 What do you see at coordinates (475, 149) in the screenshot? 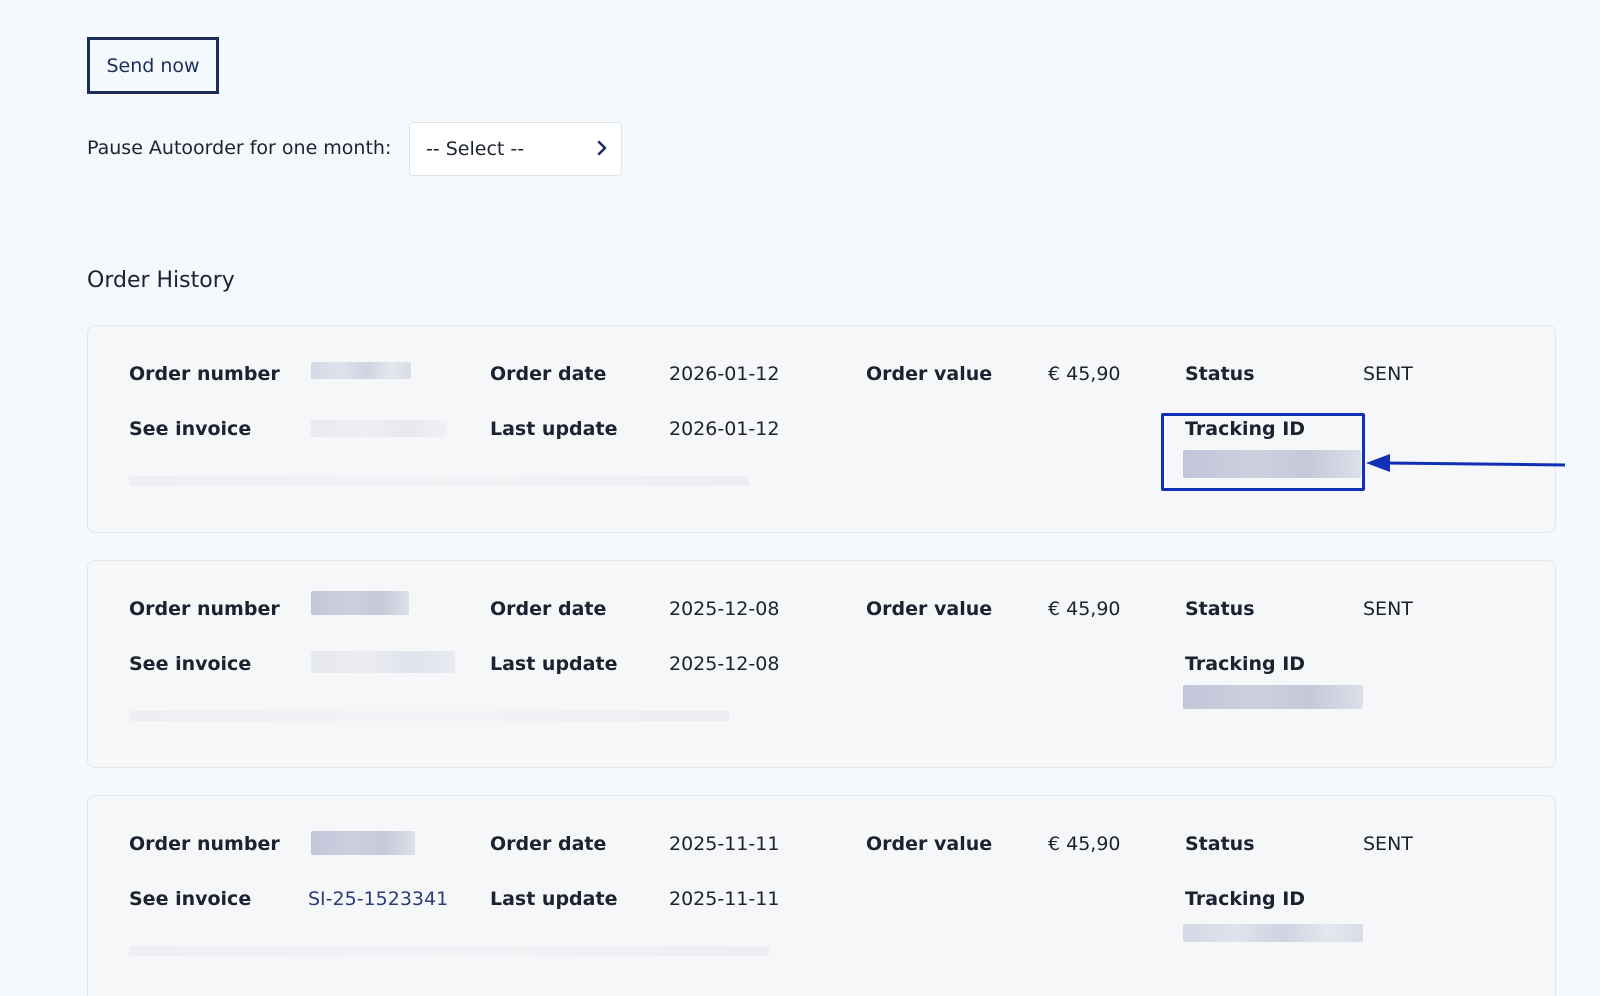
I see `pause-month-select-value: -- Select --` at bounding box center [475, 149].